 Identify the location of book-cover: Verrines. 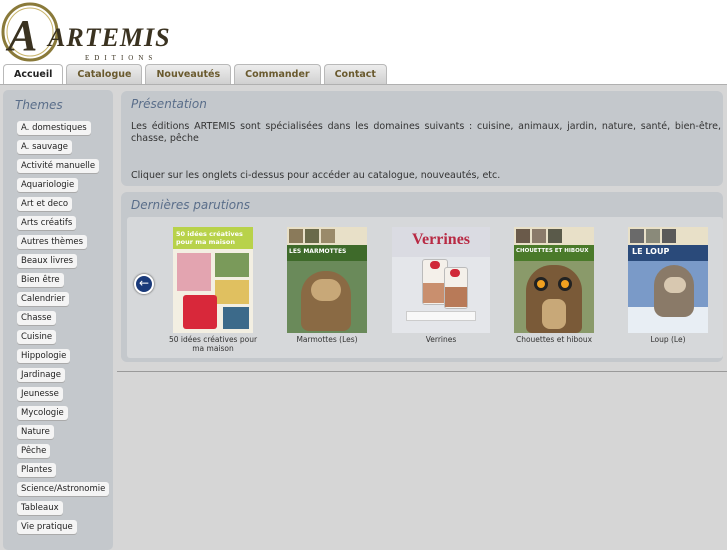
(441, 280).